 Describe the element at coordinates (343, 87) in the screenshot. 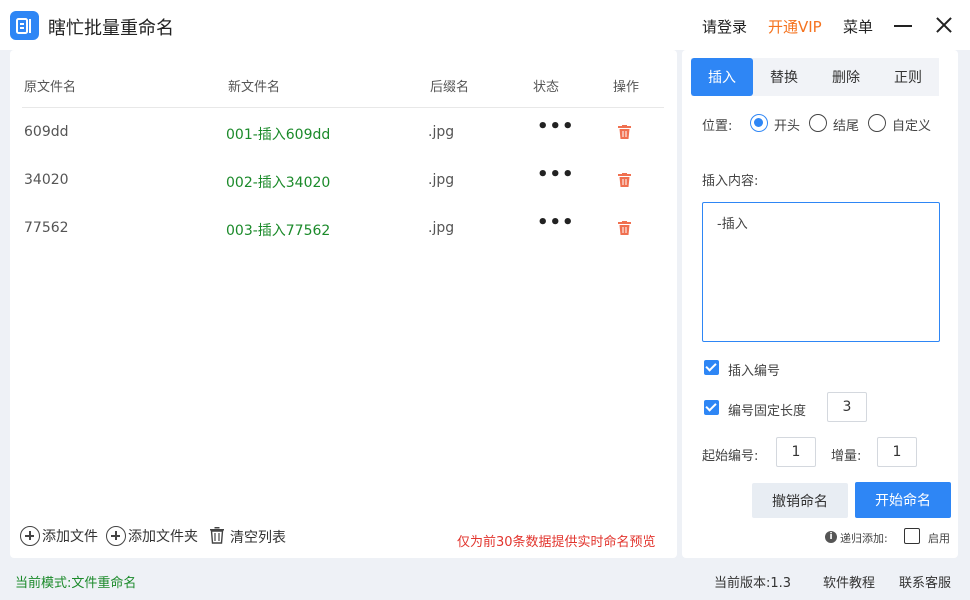

I see `table-header: 原文件名 新文件名 后缀名 状态 操作` at that location.